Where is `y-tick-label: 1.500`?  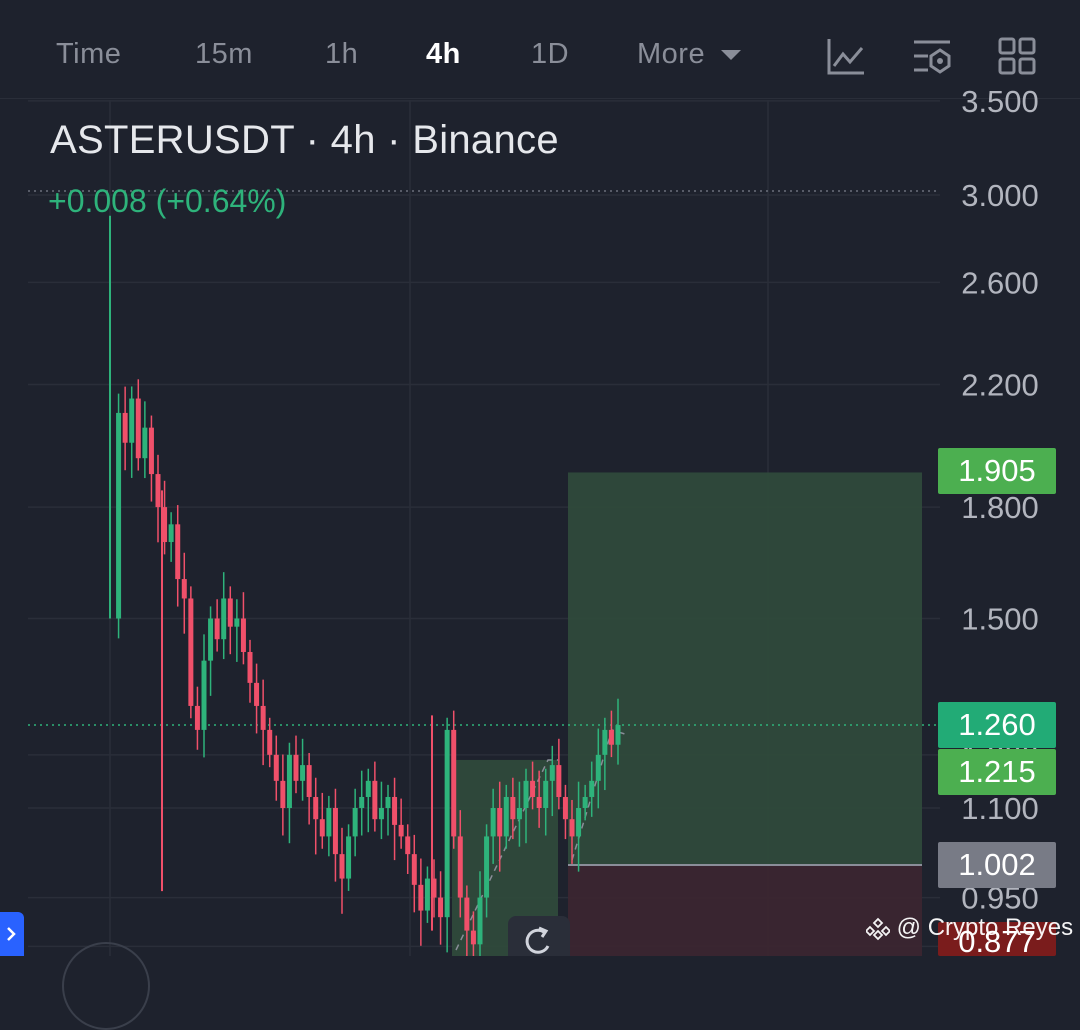
y-tick-label: 1.500 is located at coordinates (1000, 619).